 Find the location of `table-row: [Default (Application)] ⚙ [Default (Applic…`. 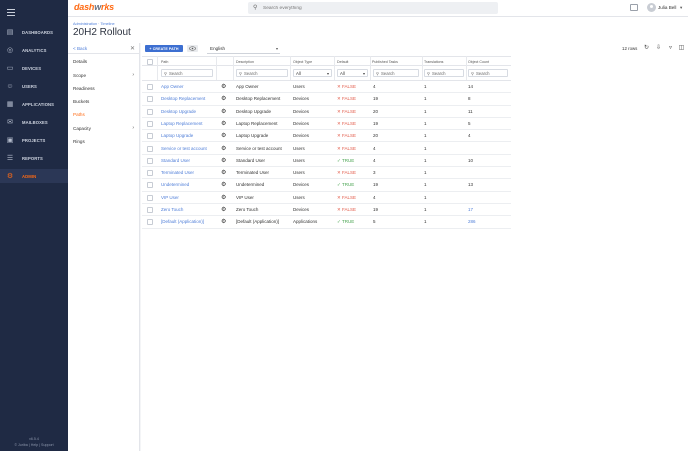

table-row: [Default (Application)] ⚙ [Default (Applic… is located at coordinates (326, 222).